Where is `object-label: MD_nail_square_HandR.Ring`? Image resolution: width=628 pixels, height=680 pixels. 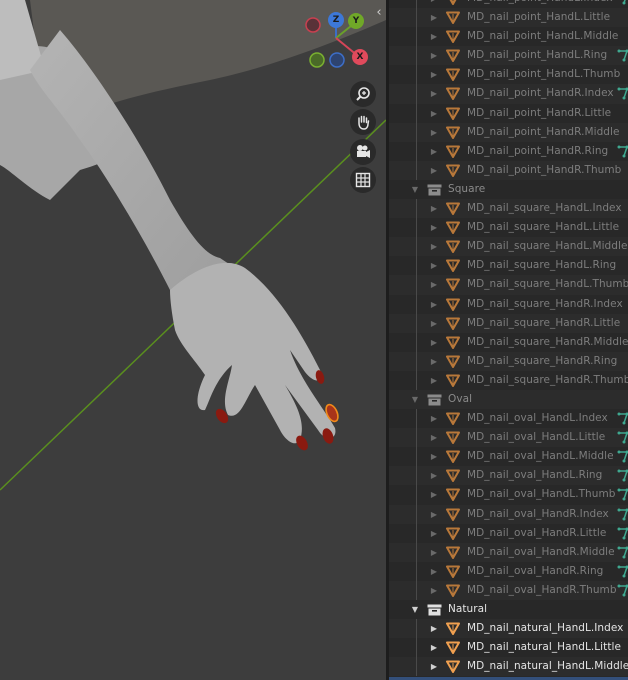 object-label: MD_nail_square_HandR.Ring is located at coordinates (542, 361).